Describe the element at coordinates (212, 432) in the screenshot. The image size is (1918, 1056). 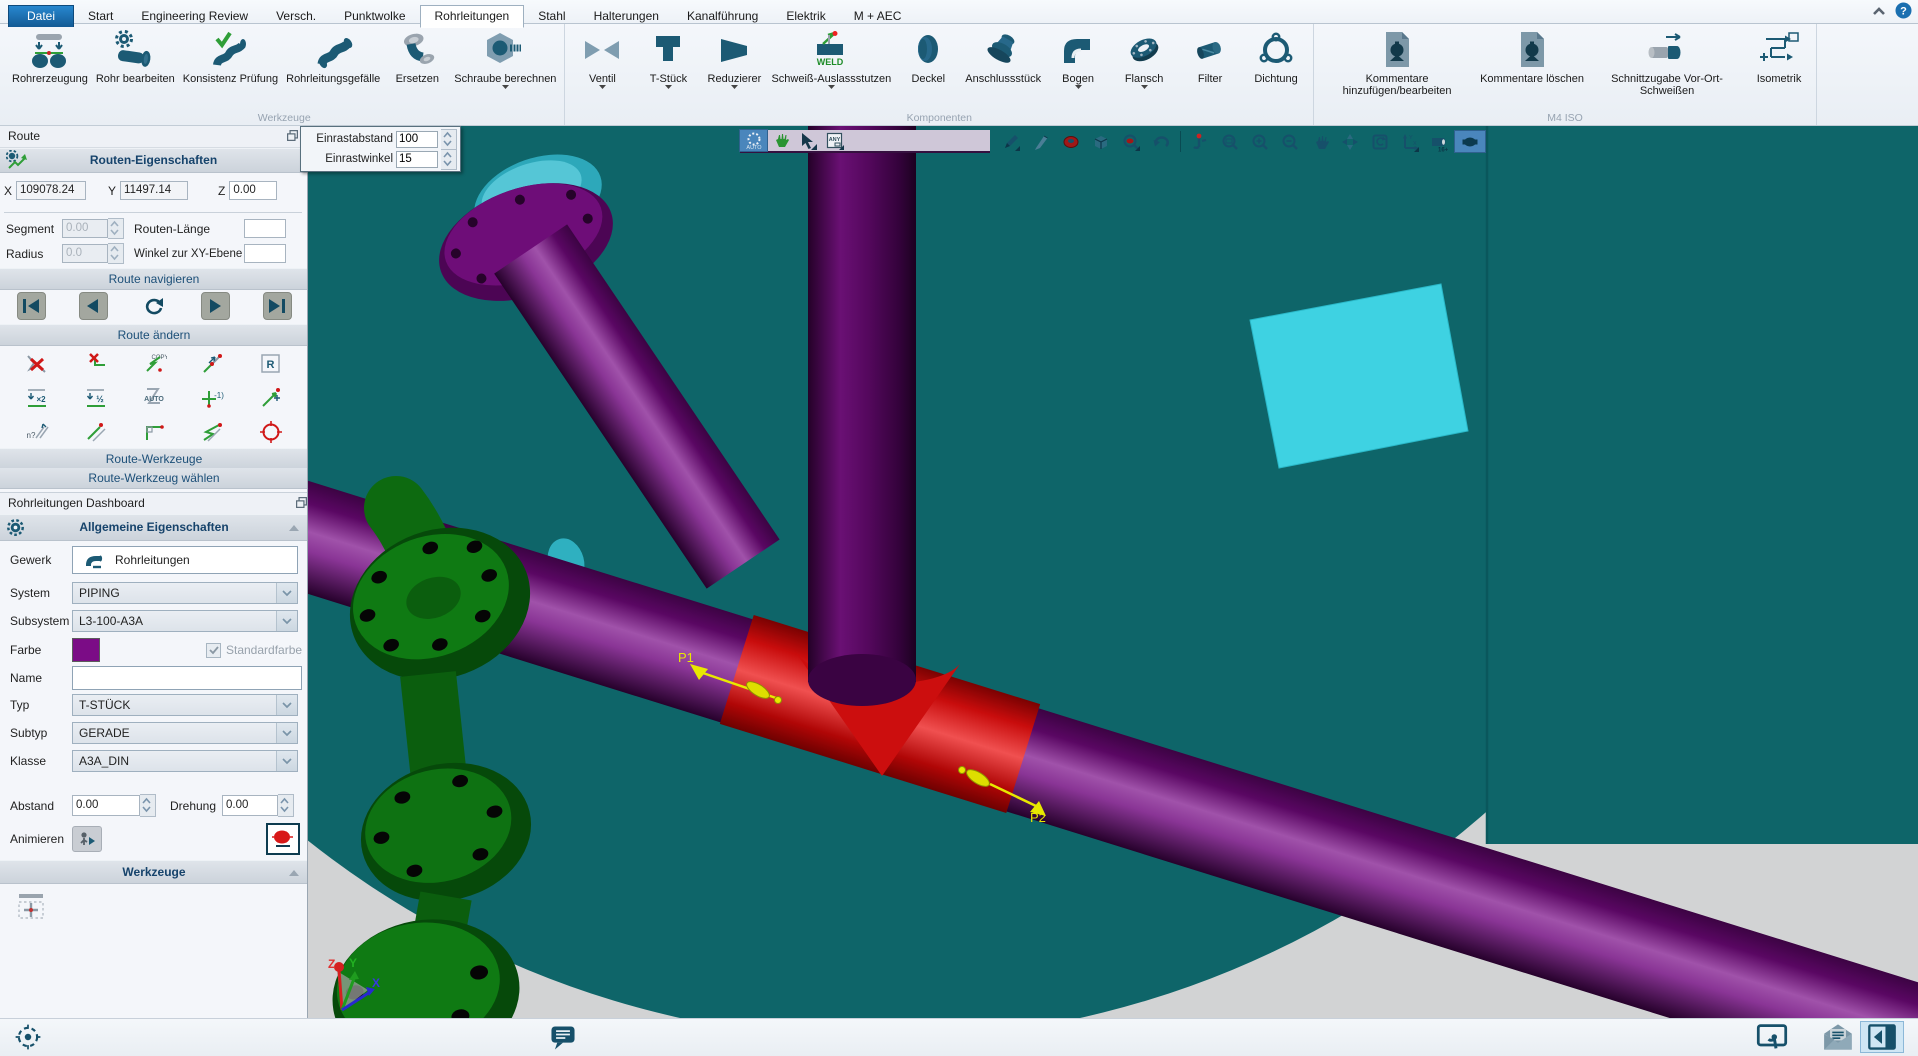
I see `kink-segment-button` at that location.